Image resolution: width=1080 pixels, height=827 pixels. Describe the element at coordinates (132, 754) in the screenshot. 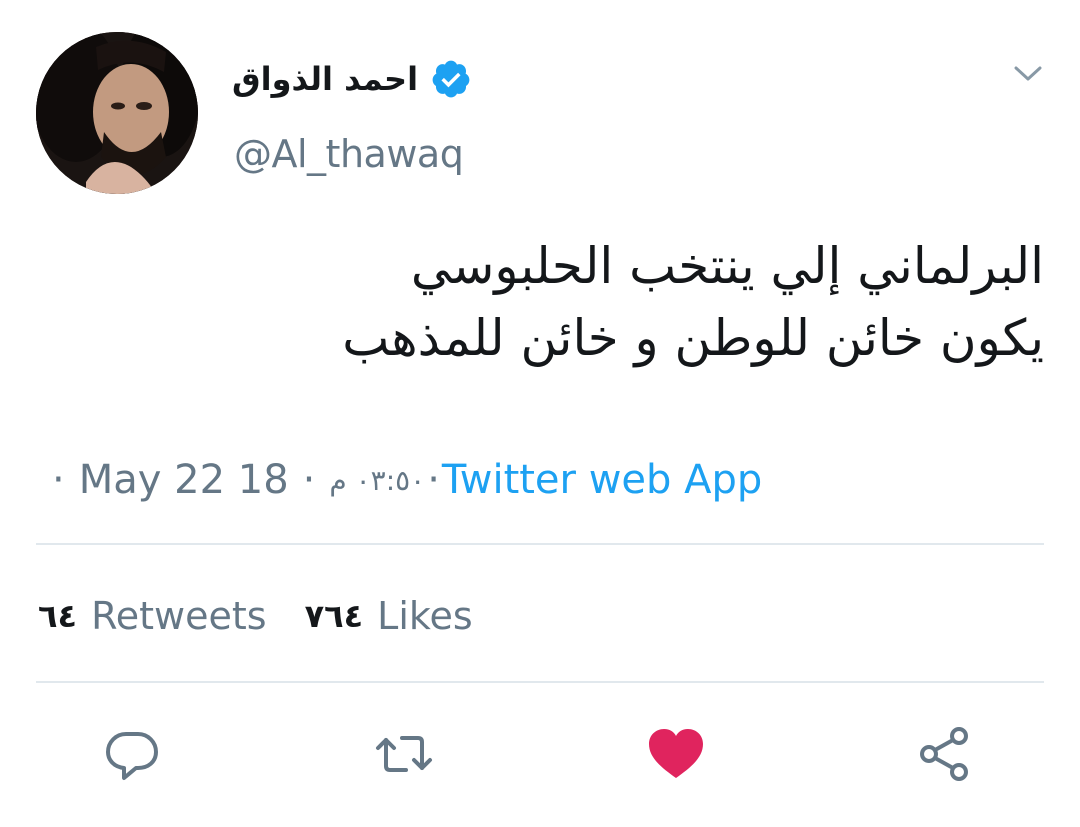

I see `reply-icon` at that location.